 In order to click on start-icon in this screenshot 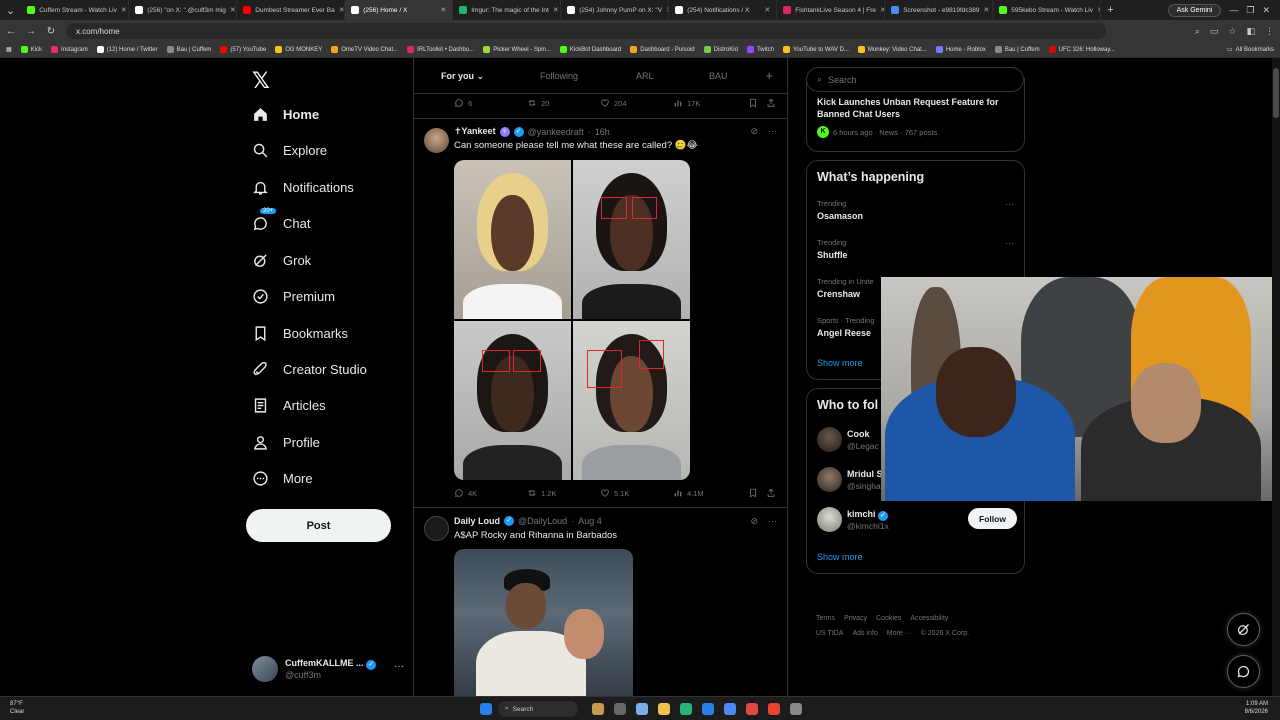, I will do `click(486, 709)`.